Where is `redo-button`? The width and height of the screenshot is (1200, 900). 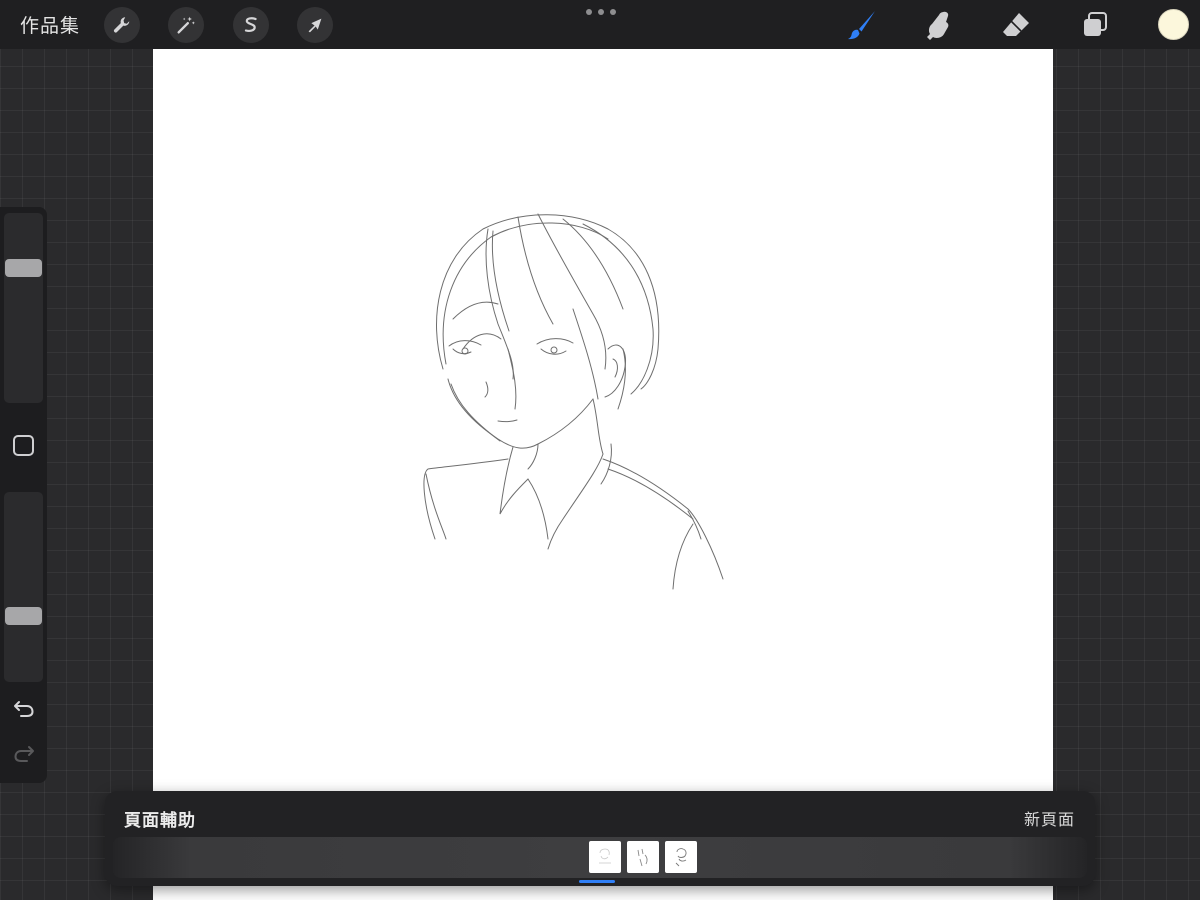 redo-button is located at coordinates (24, 754).